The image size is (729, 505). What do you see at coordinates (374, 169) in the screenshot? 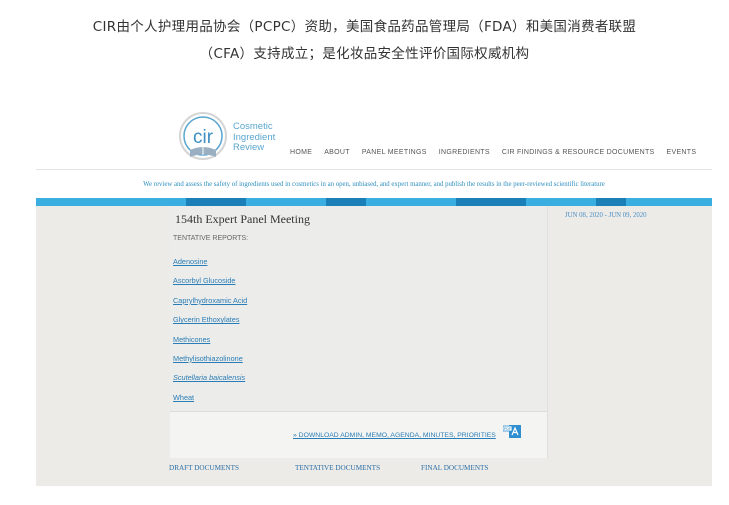
I see `header-divider` at bounding box center [374, 169].